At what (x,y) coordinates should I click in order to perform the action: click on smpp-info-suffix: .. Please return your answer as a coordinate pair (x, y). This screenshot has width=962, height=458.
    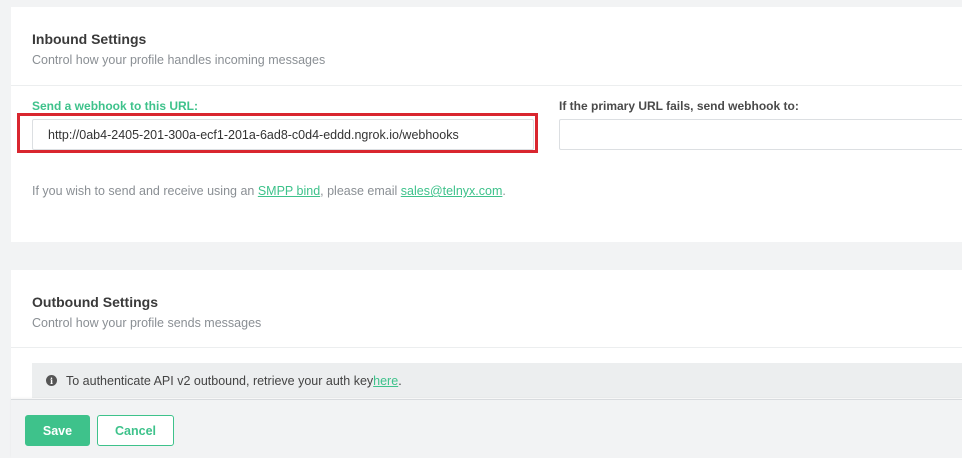
    Looking at the image, I should click on (504, 191).